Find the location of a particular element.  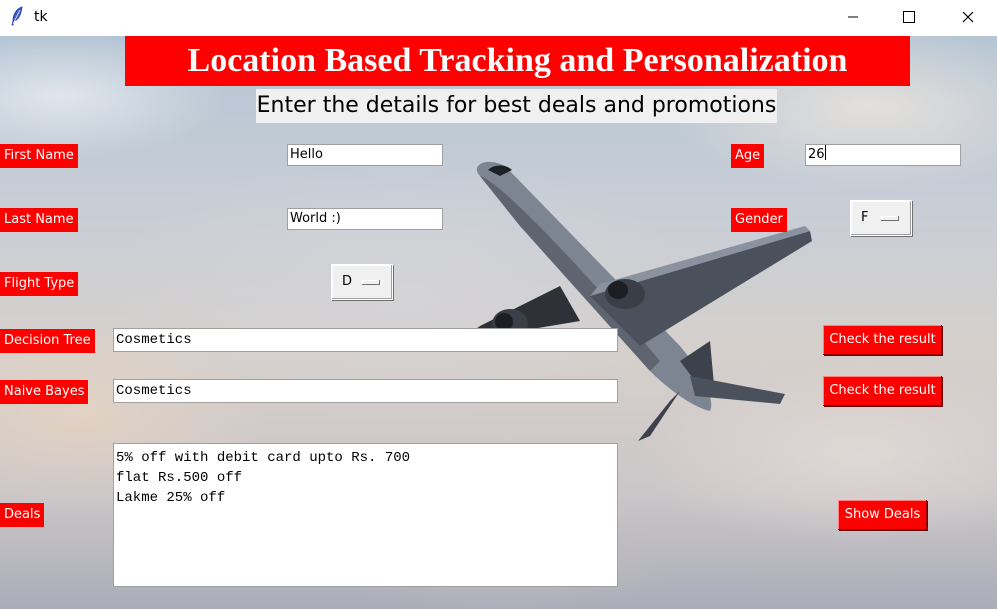

check-decision-tree-button: Check the result is located at coordinates (882, 340).